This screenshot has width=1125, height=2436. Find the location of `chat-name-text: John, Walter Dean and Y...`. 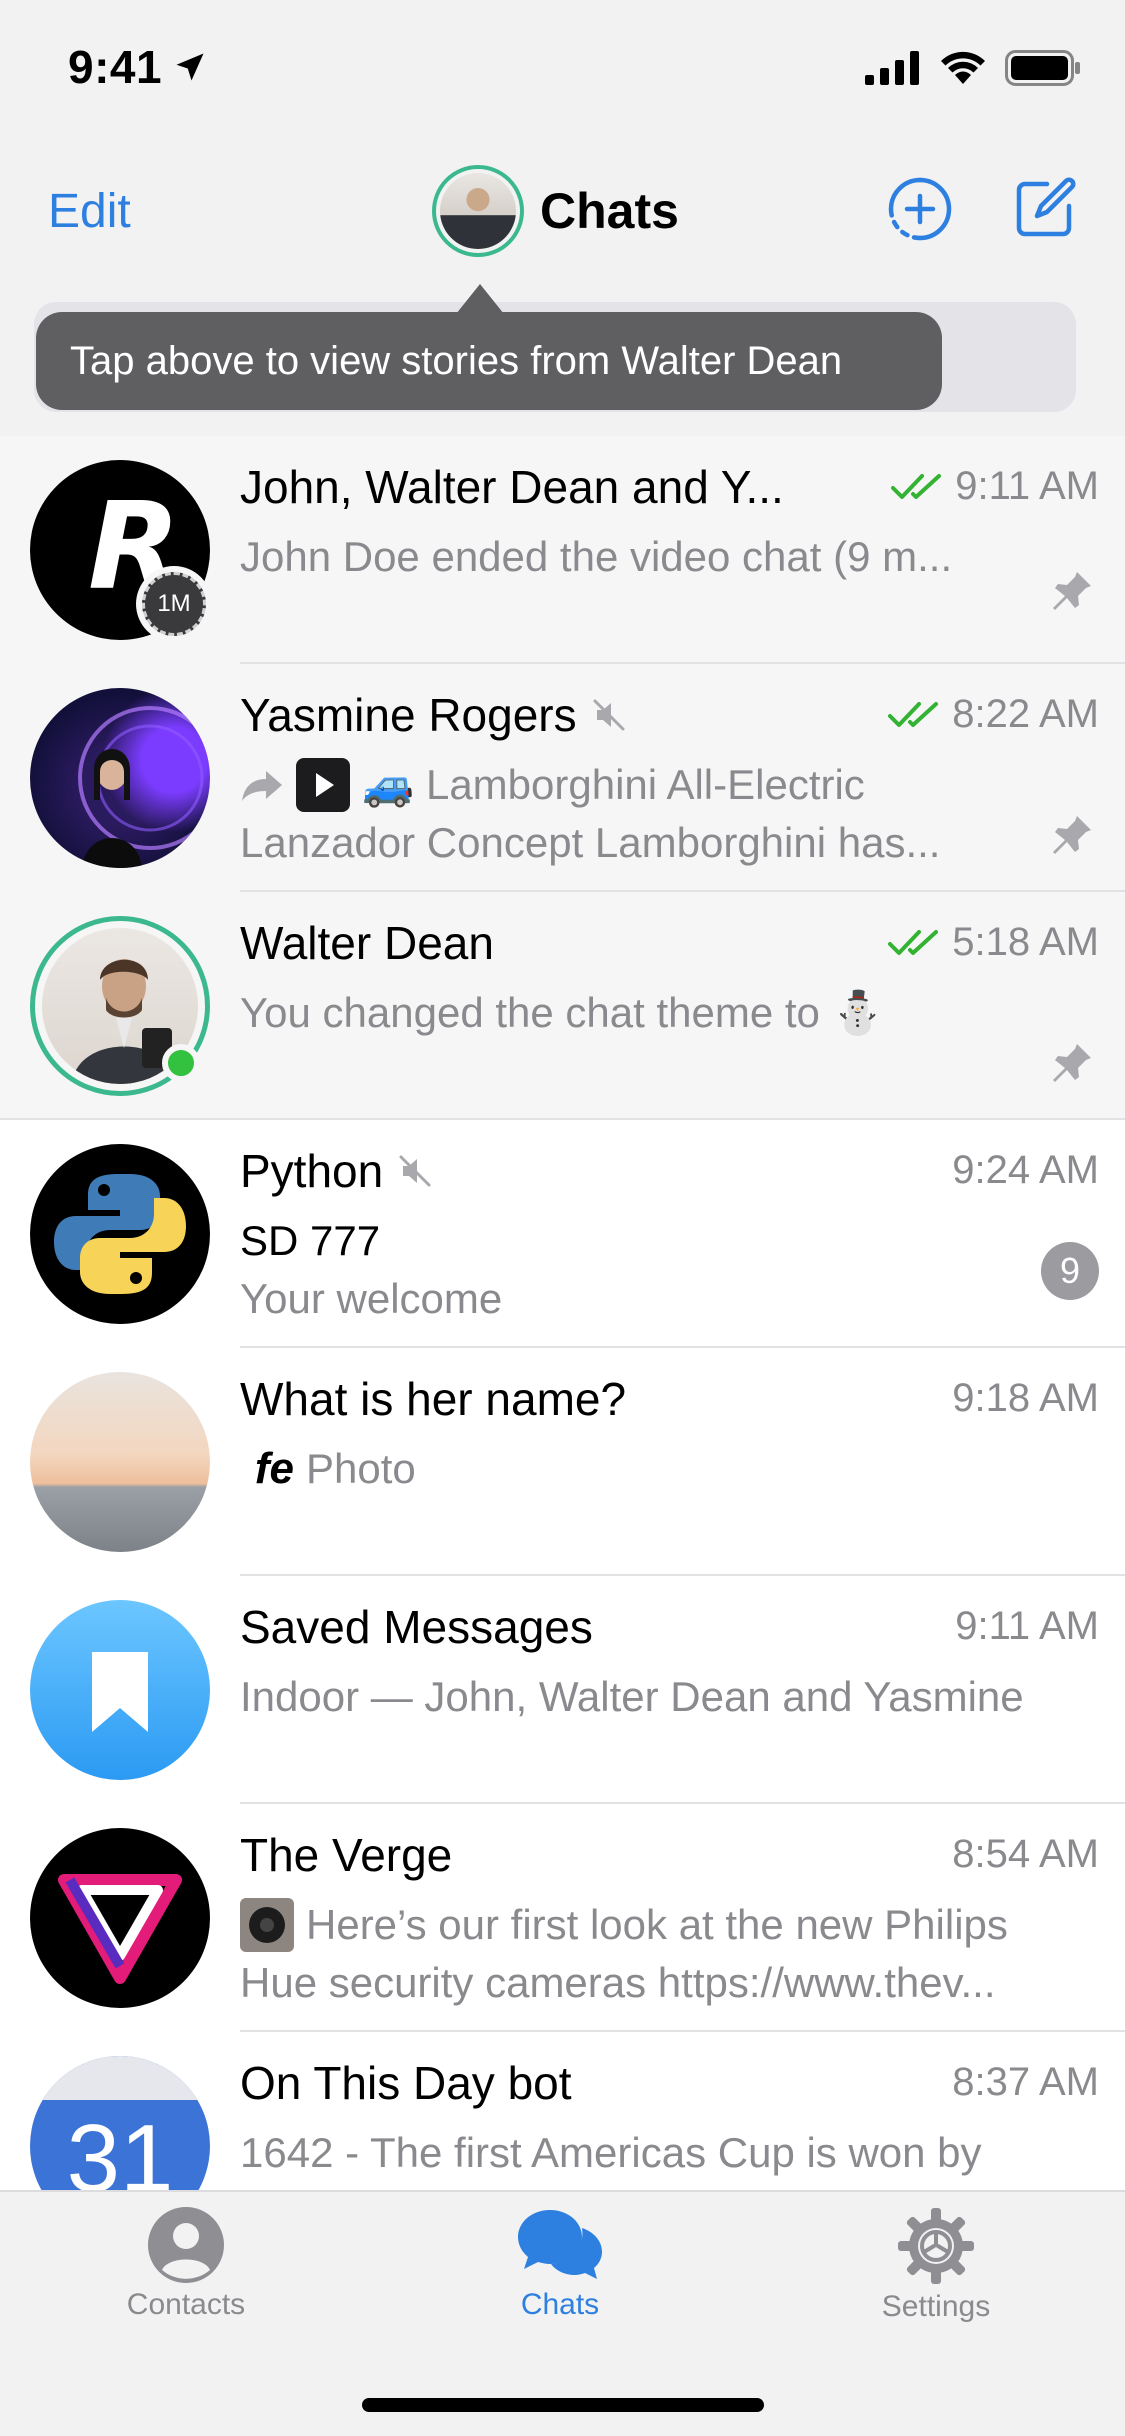

chat-name-text: John, Walter Dean and Y... is located at coordinates (512, 487).